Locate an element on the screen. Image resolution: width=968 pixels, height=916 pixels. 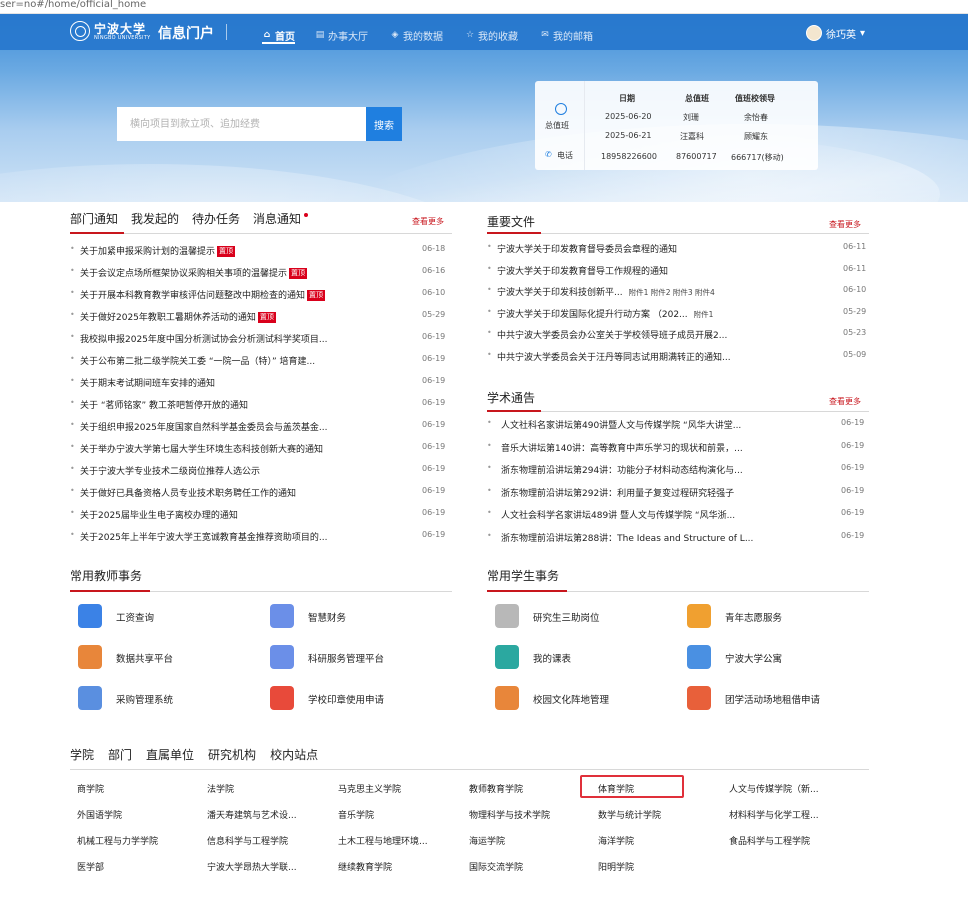
list-item: 人文社科名家讲坛第490讲暨人文与传媒学院 “风华大讲堂... 06-19 is located at coordinates (678, 425).